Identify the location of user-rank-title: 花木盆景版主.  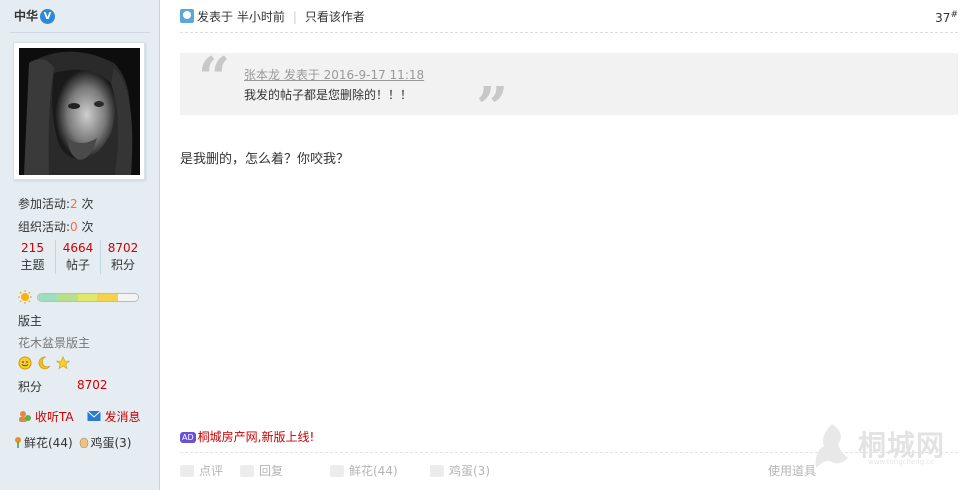
(54, 343).